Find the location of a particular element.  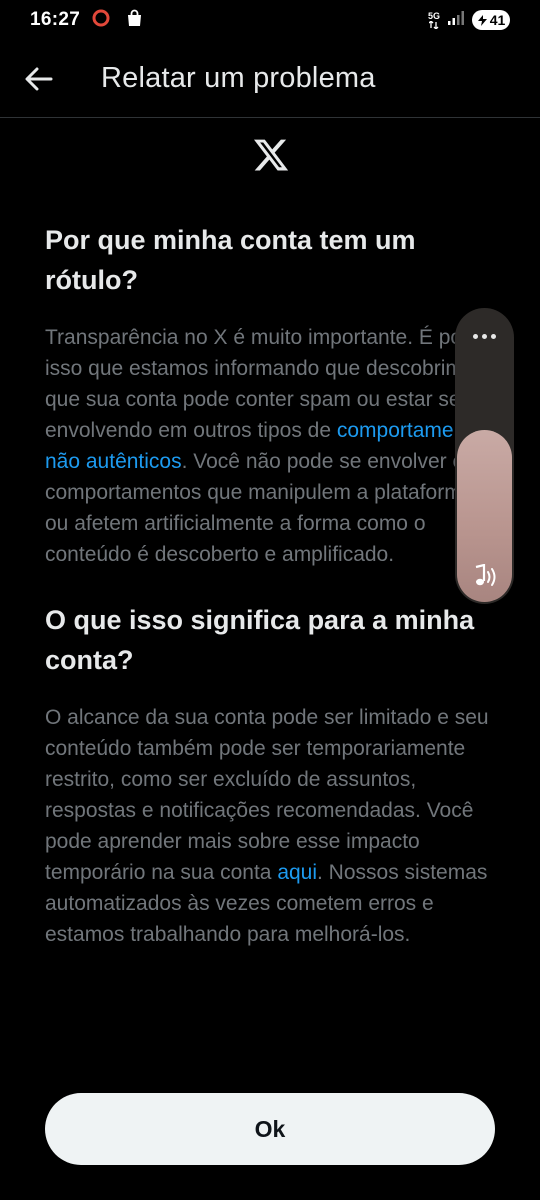

battery-icon: 41 is located at coordinates (491, 20).